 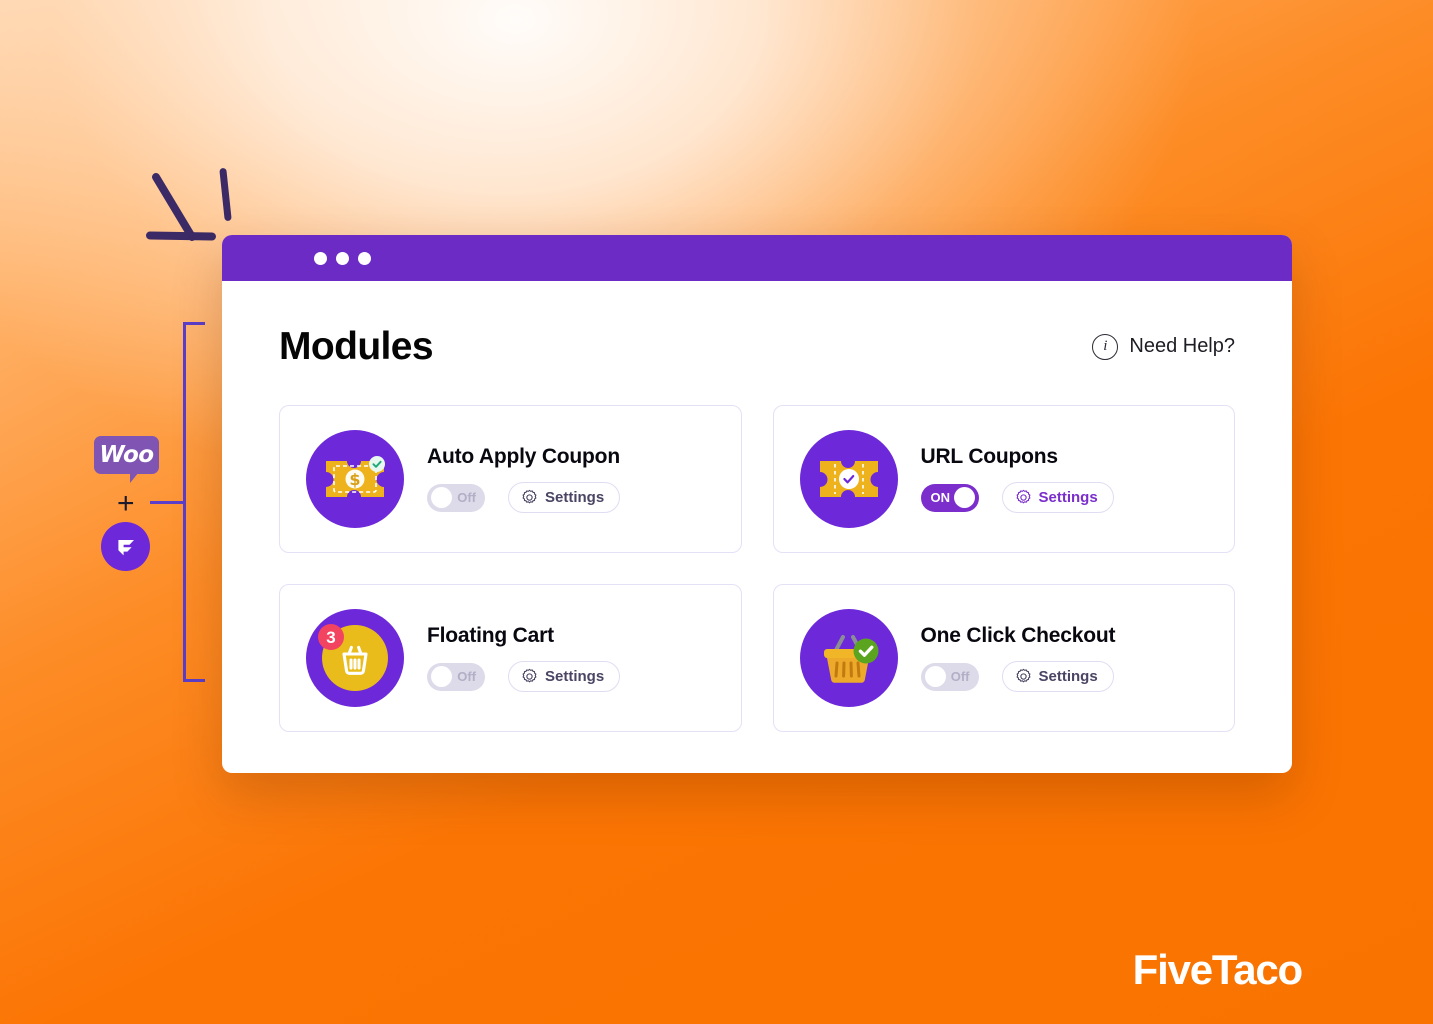 What do you see at coordinates (126, 503) in the screenshot?
I see `plus-symbol: +` at bounding box center [126, 503].